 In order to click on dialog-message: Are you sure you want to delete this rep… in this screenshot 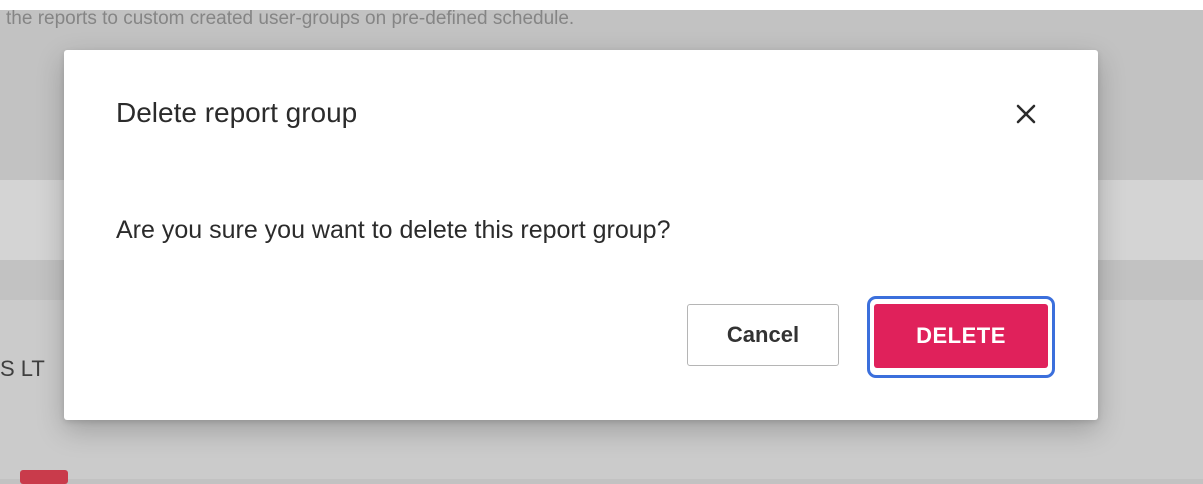, I will do `click(393, 230)`.